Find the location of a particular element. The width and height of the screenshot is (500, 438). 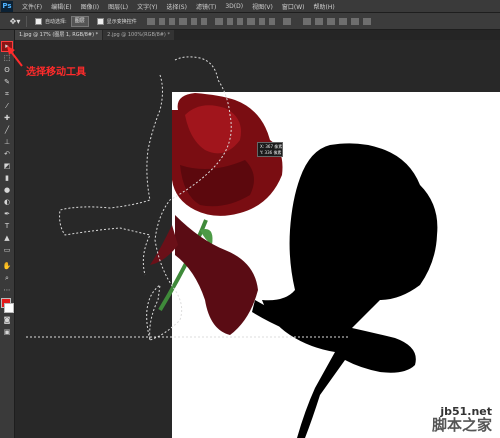

rose-ribbon-loop is located at coordinates (164, 245).